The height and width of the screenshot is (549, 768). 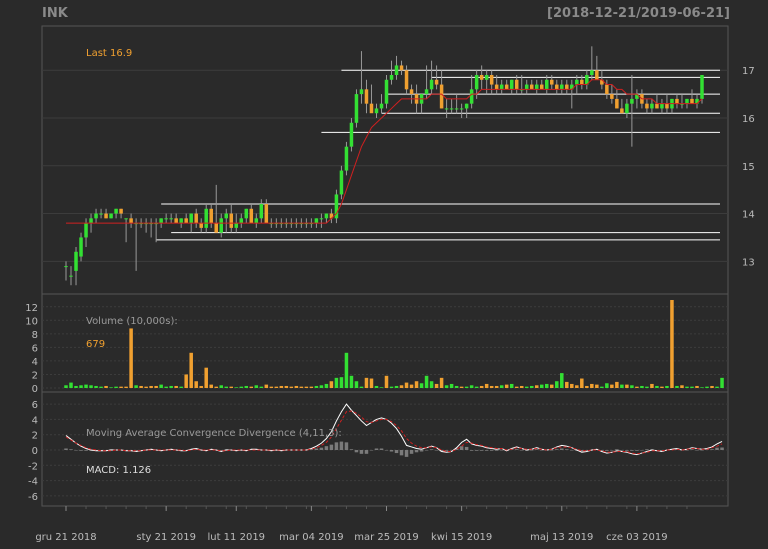 I want to click on volume-tick-label: 2, so click(x=35, y=375).